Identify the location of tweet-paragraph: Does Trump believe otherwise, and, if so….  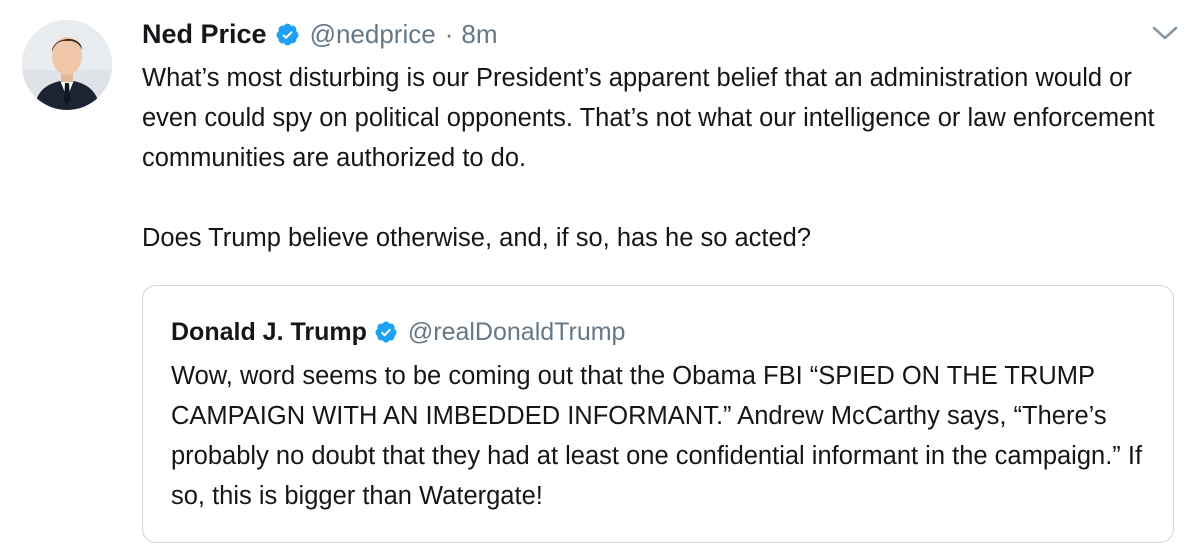
(477, 238).